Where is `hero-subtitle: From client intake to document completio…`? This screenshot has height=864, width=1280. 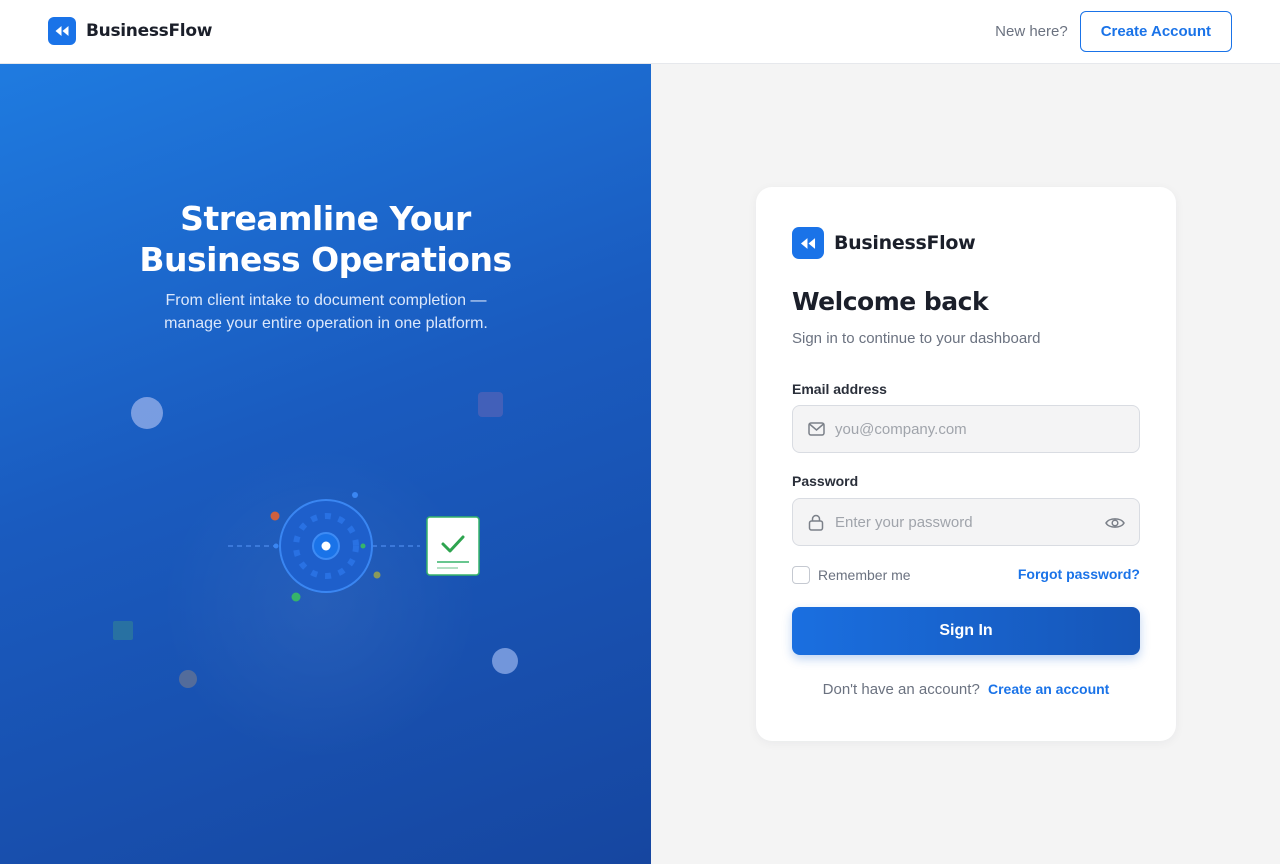 hero-subtitle: From client intake to document completio… is located at coordinates (326, 312).